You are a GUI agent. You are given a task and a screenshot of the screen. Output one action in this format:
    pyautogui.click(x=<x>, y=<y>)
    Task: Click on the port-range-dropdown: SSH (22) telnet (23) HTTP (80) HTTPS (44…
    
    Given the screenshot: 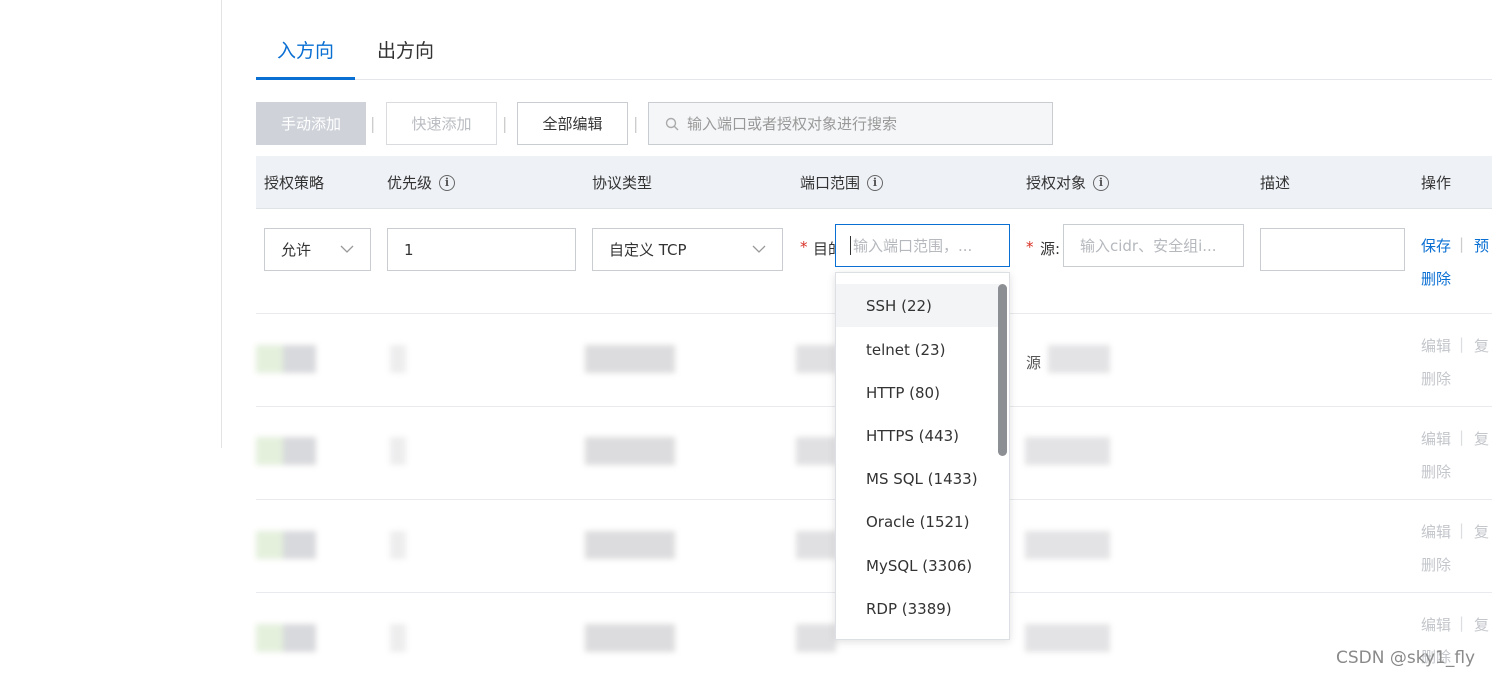 What is the action you would take?
    pyautogui.click(x=922, y=456)
    